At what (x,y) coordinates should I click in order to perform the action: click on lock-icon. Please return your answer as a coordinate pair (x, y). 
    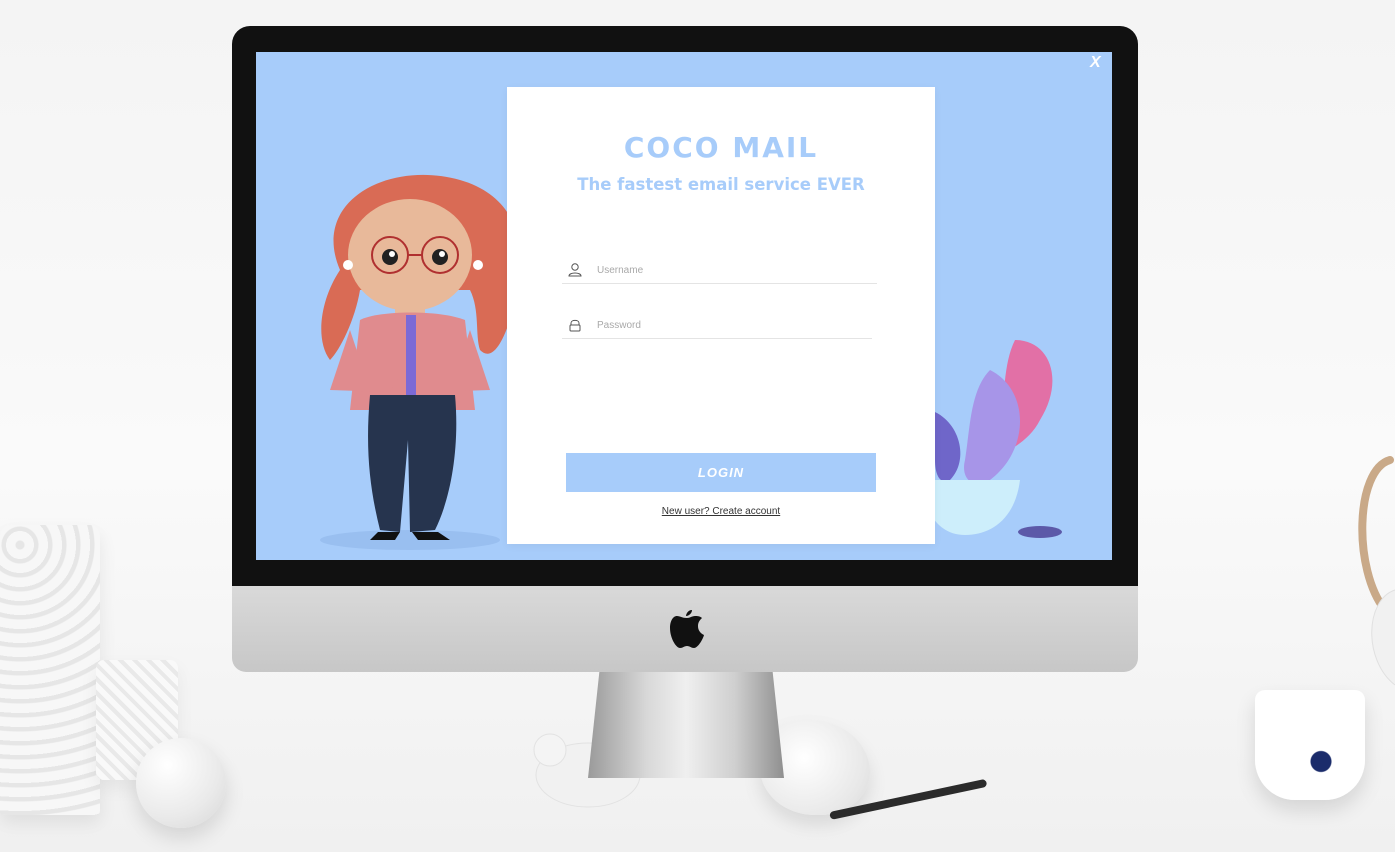
    Looking at the image, I should click on (575, 325).